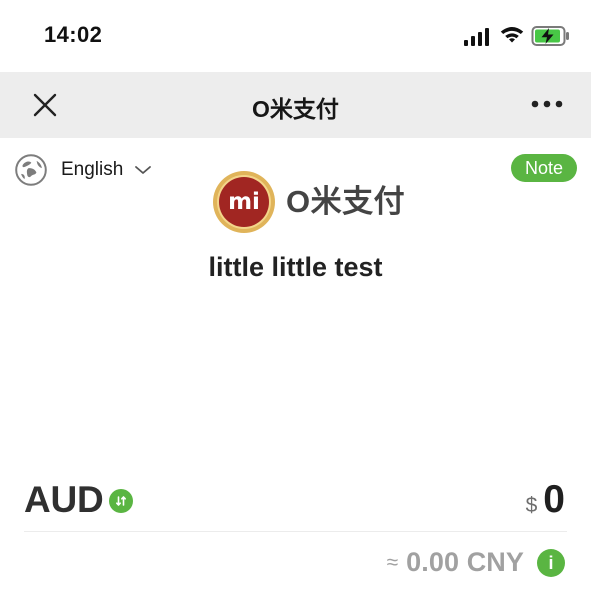 This screenshot has height=597, width=591. Describe the element at coordinates (64, 499) in the screenshot. I see `currency-code: AUD` at that location.